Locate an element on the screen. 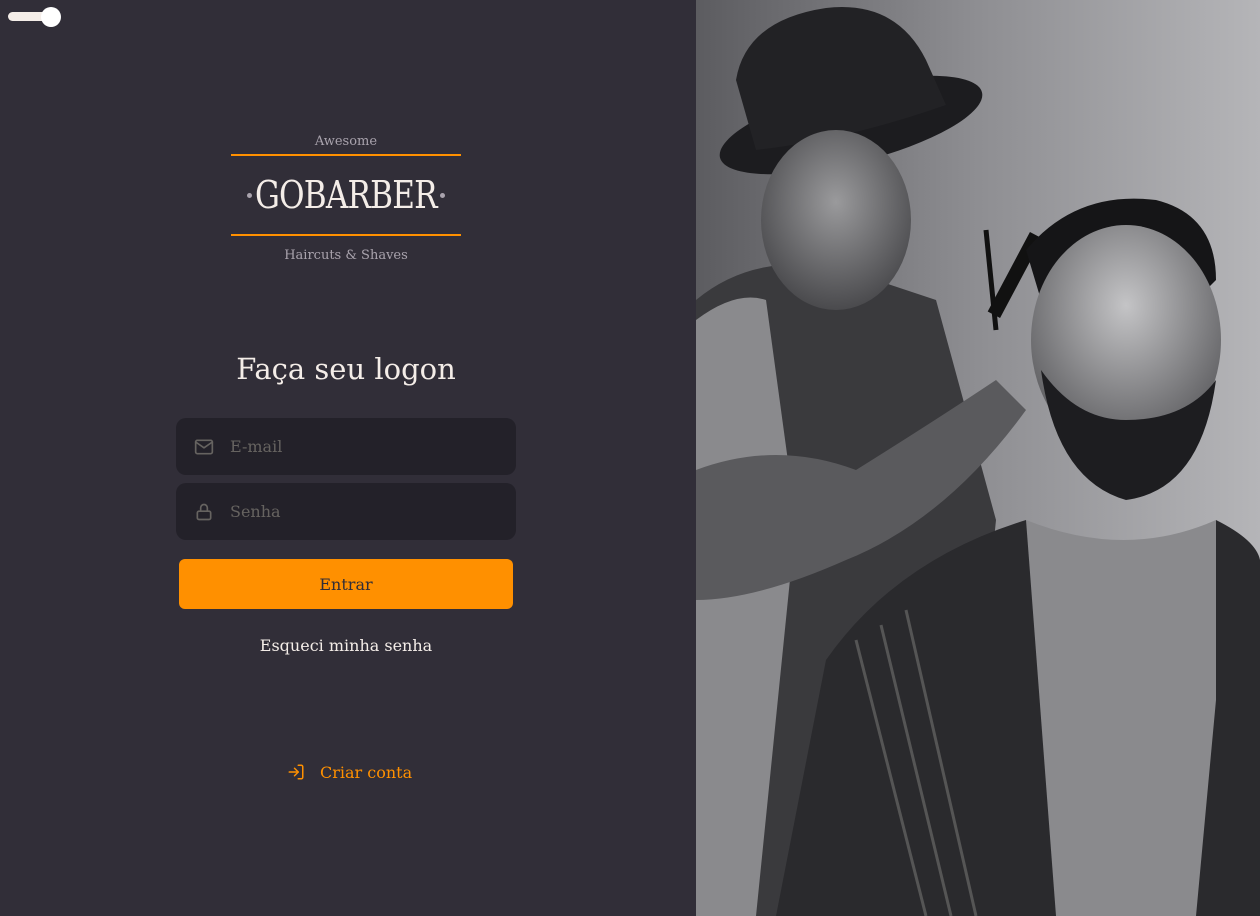 Image resolution: width=1260 pixels, height=916 pixels. logo-dot-left is located at coordinates (249, 195).